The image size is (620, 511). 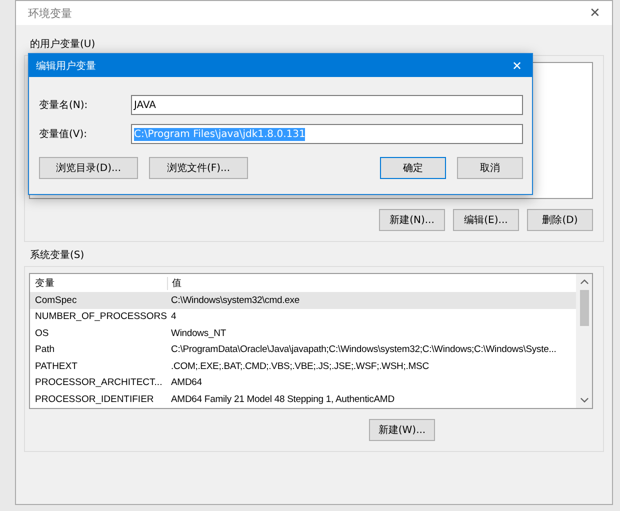 I want to click on group-label: 系统变量(S), so click(x=57, y=255).